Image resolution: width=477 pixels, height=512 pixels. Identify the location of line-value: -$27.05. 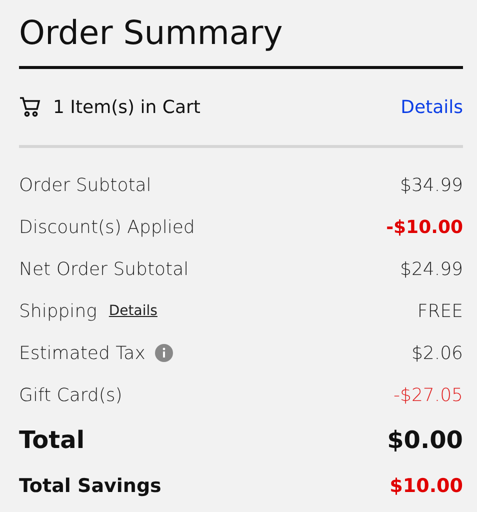
(428, 395).